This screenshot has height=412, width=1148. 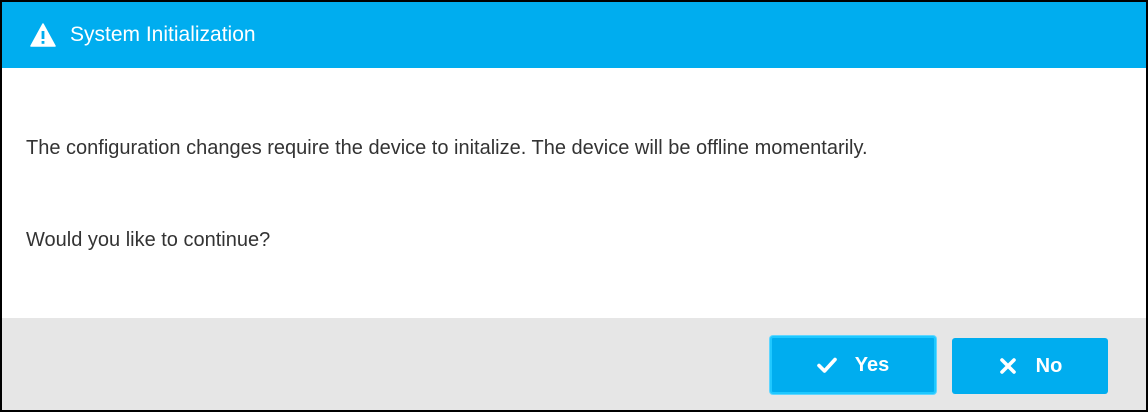 I want to click on dialog-title: System Initialization, so click(x=163, y=34).